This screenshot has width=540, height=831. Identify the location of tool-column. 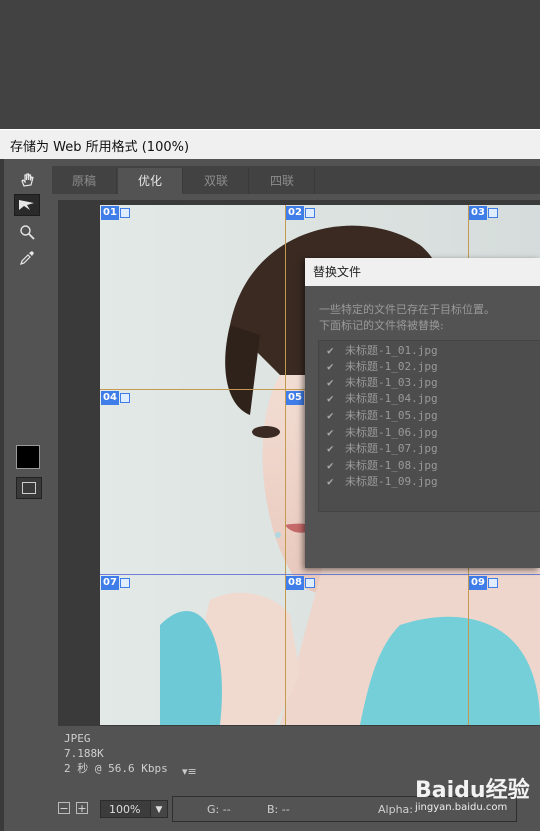
(26, 439).